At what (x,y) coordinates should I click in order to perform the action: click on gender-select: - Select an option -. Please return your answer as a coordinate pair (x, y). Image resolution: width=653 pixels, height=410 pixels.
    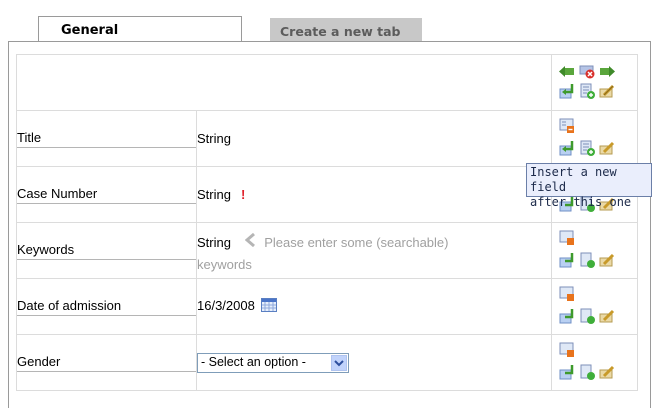
    Looking at the image, I should click on (273, 362).